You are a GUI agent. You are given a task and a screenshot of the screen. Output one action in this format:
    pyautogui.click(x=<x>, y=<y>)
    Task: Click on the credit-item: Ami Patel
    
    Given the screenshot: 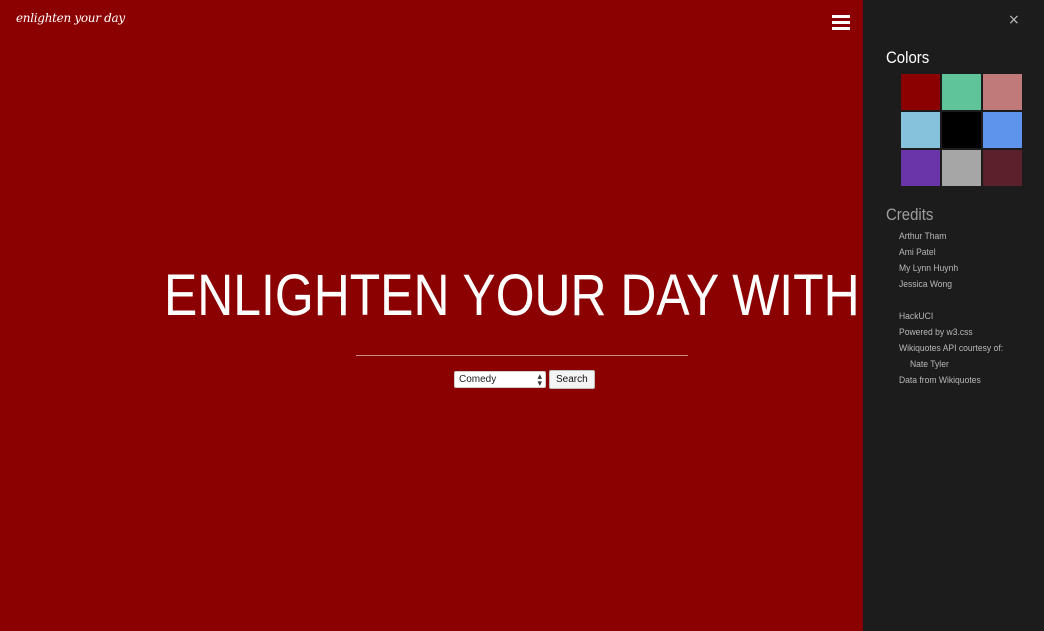 What is the action you would take?
    pyautogui.click(x=917, y=252)
    